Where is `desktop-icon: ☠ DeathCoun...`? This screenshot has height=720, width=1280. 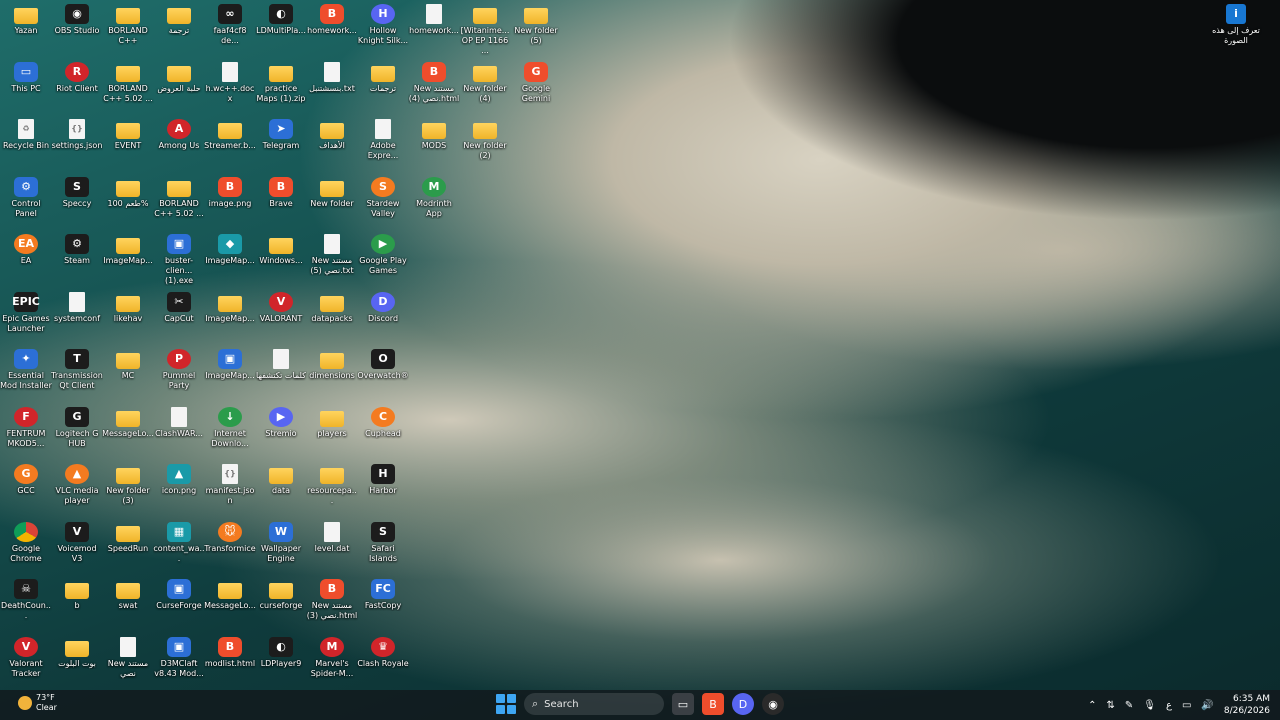 desktop-icon: ☠ DeathCoun... is located at coordinates (26, 600).